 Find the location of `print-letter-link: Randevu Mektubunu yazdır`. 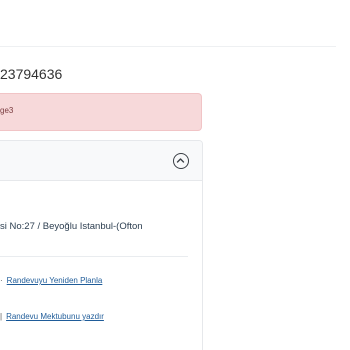

print-letter-link: Randevu Mektubunu yazdır is located at coordinates (55, 316).